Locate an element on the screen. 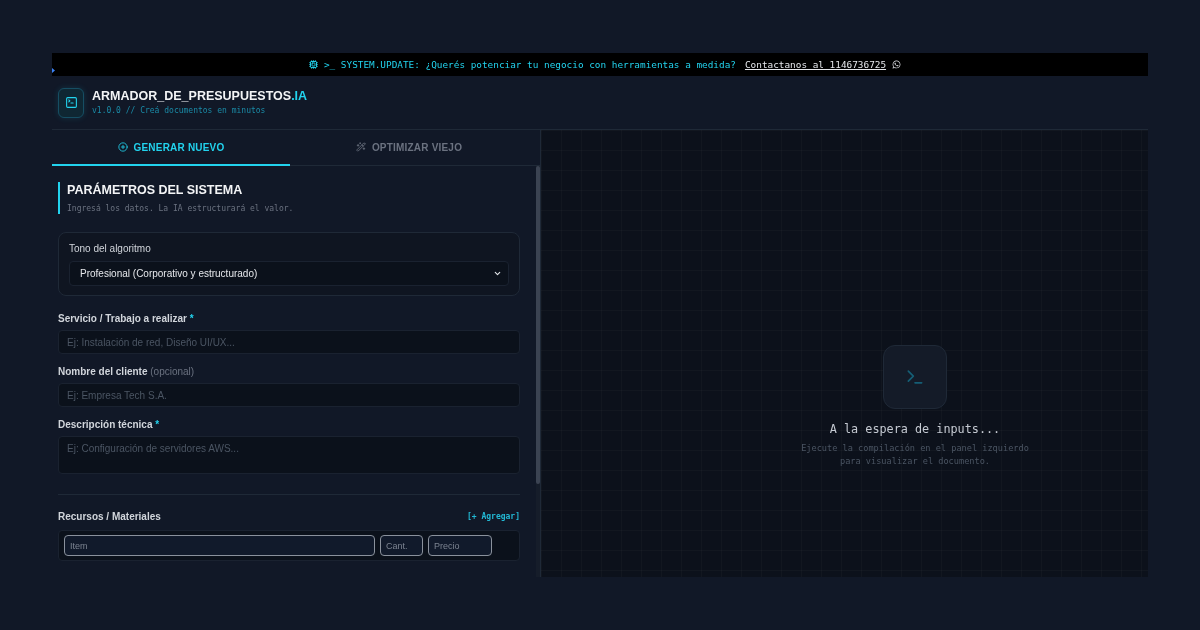 The image size is (1200, 630). add-button: [+ Agregar] is located at coordinates (493, 517).